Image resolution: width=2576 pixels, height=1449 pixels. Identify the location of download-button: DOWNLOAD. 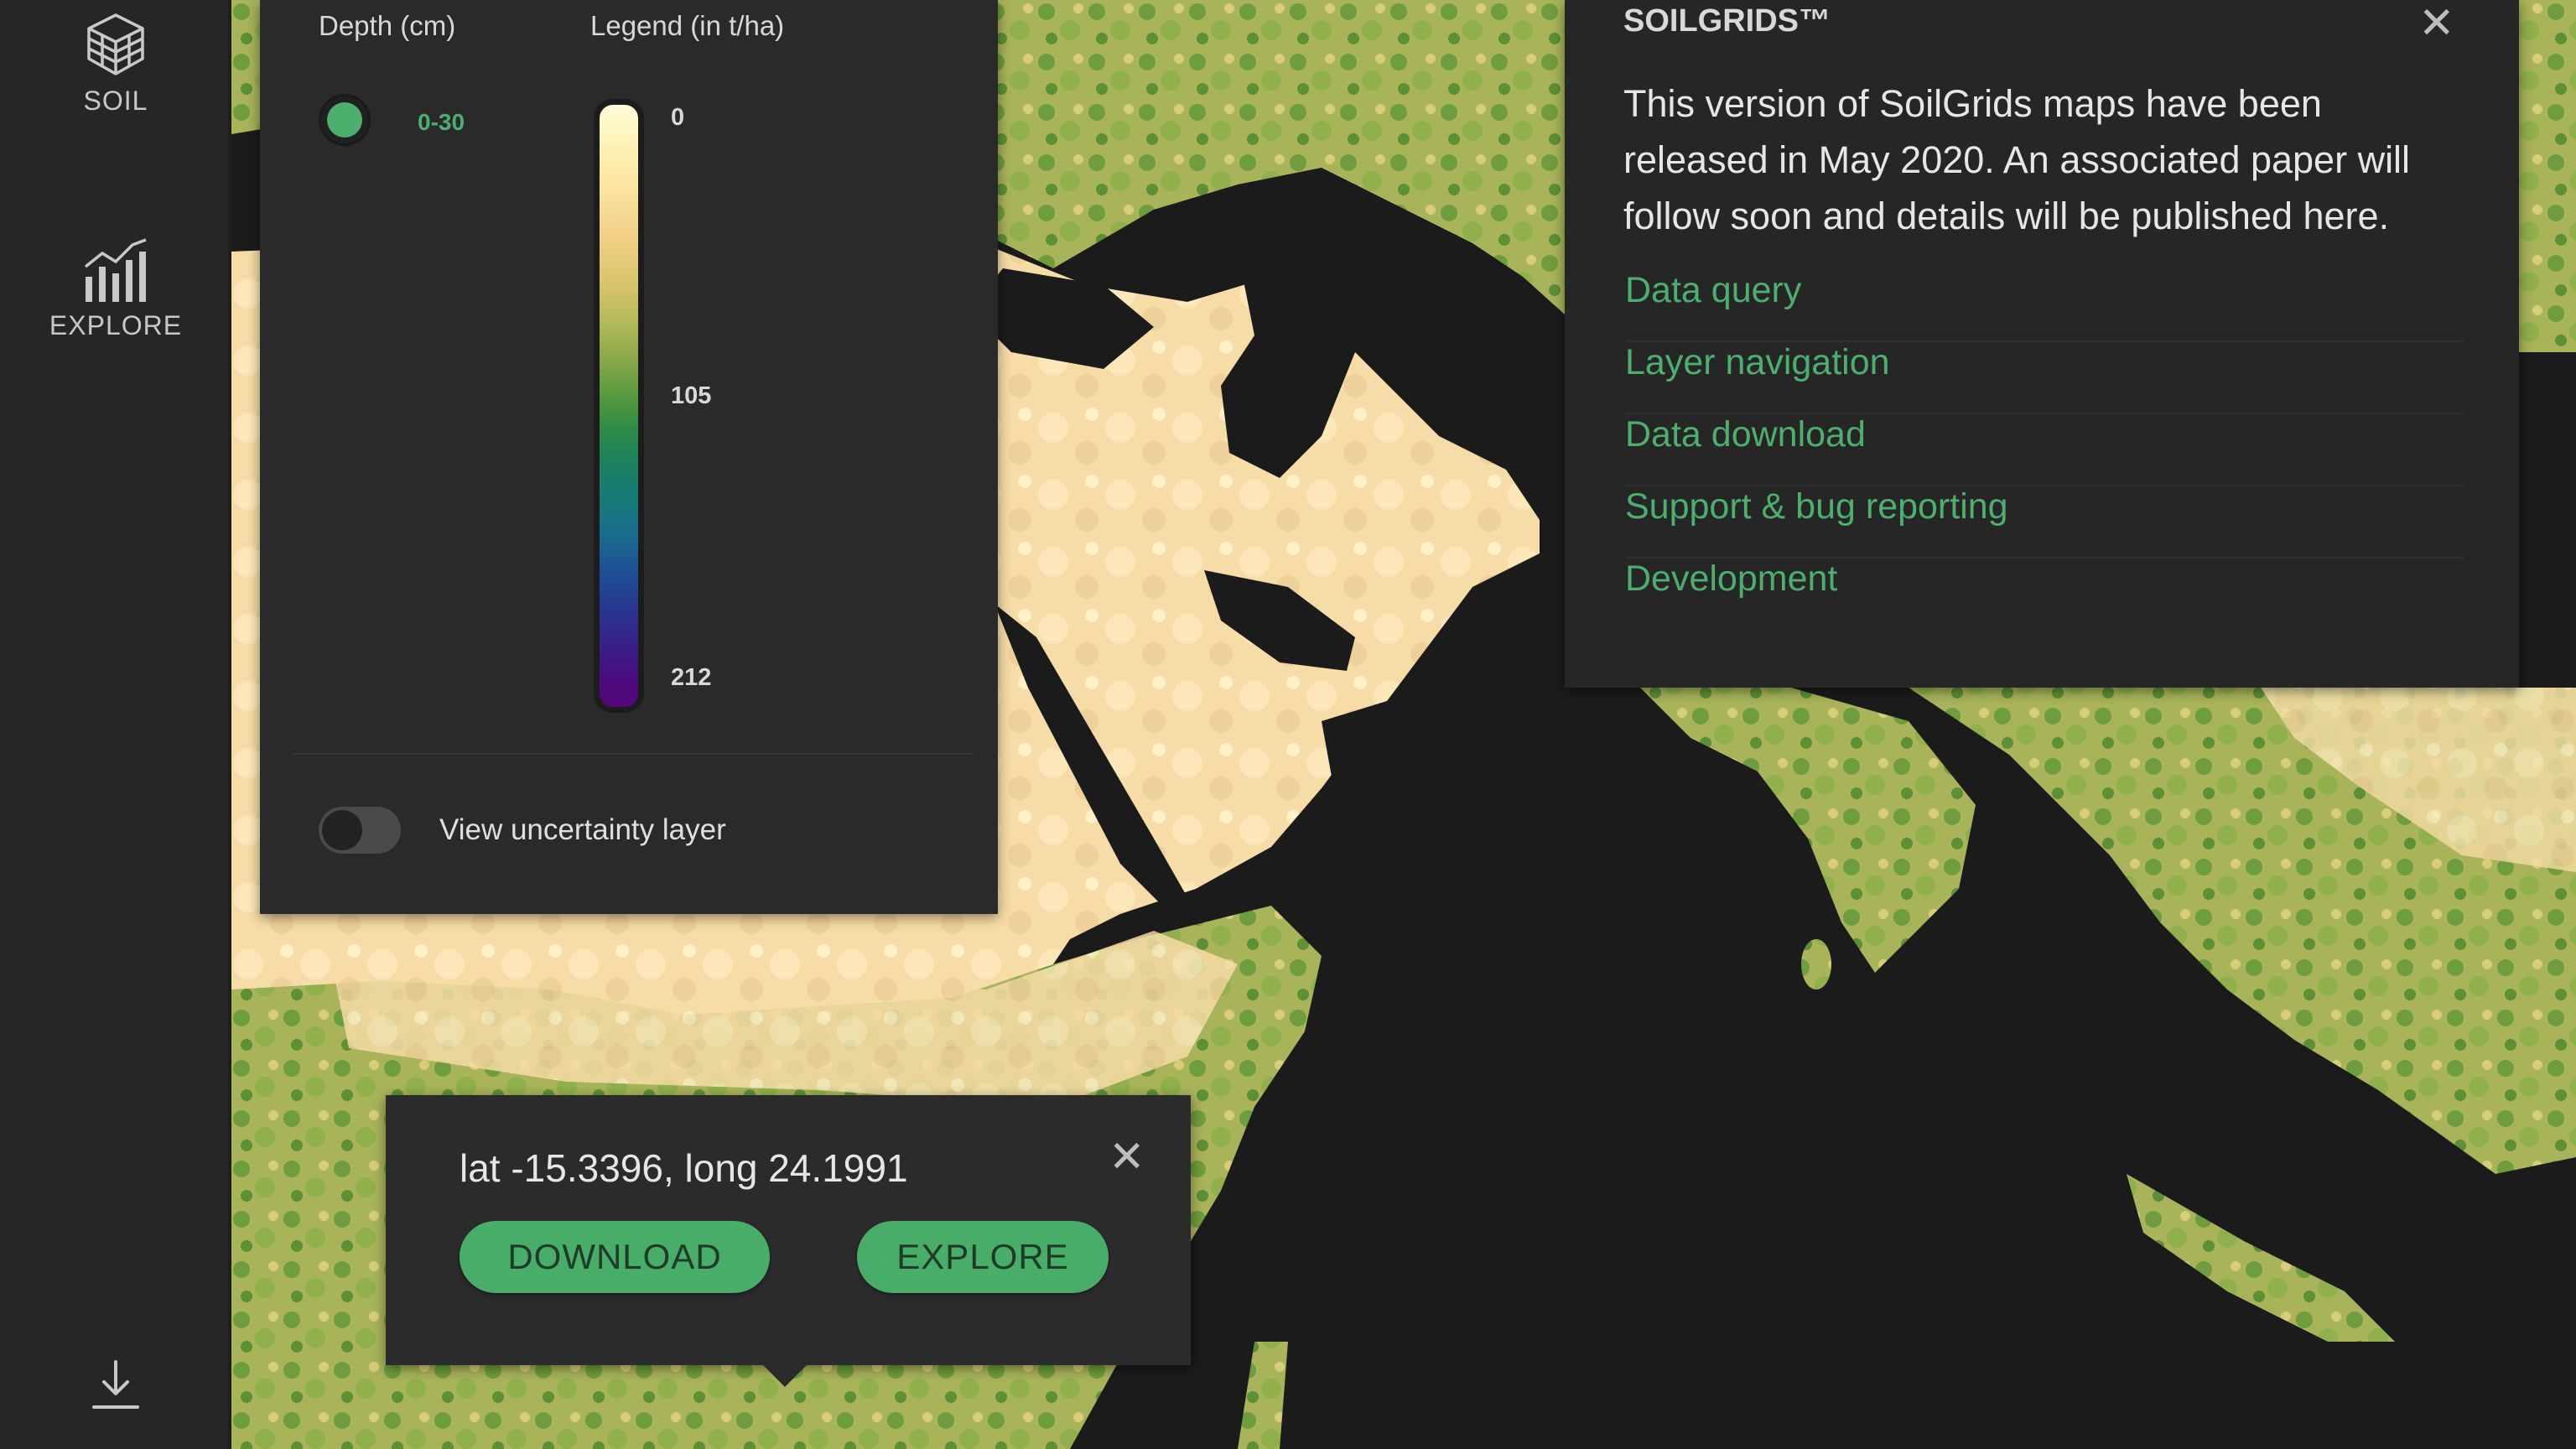
(615, 1257).